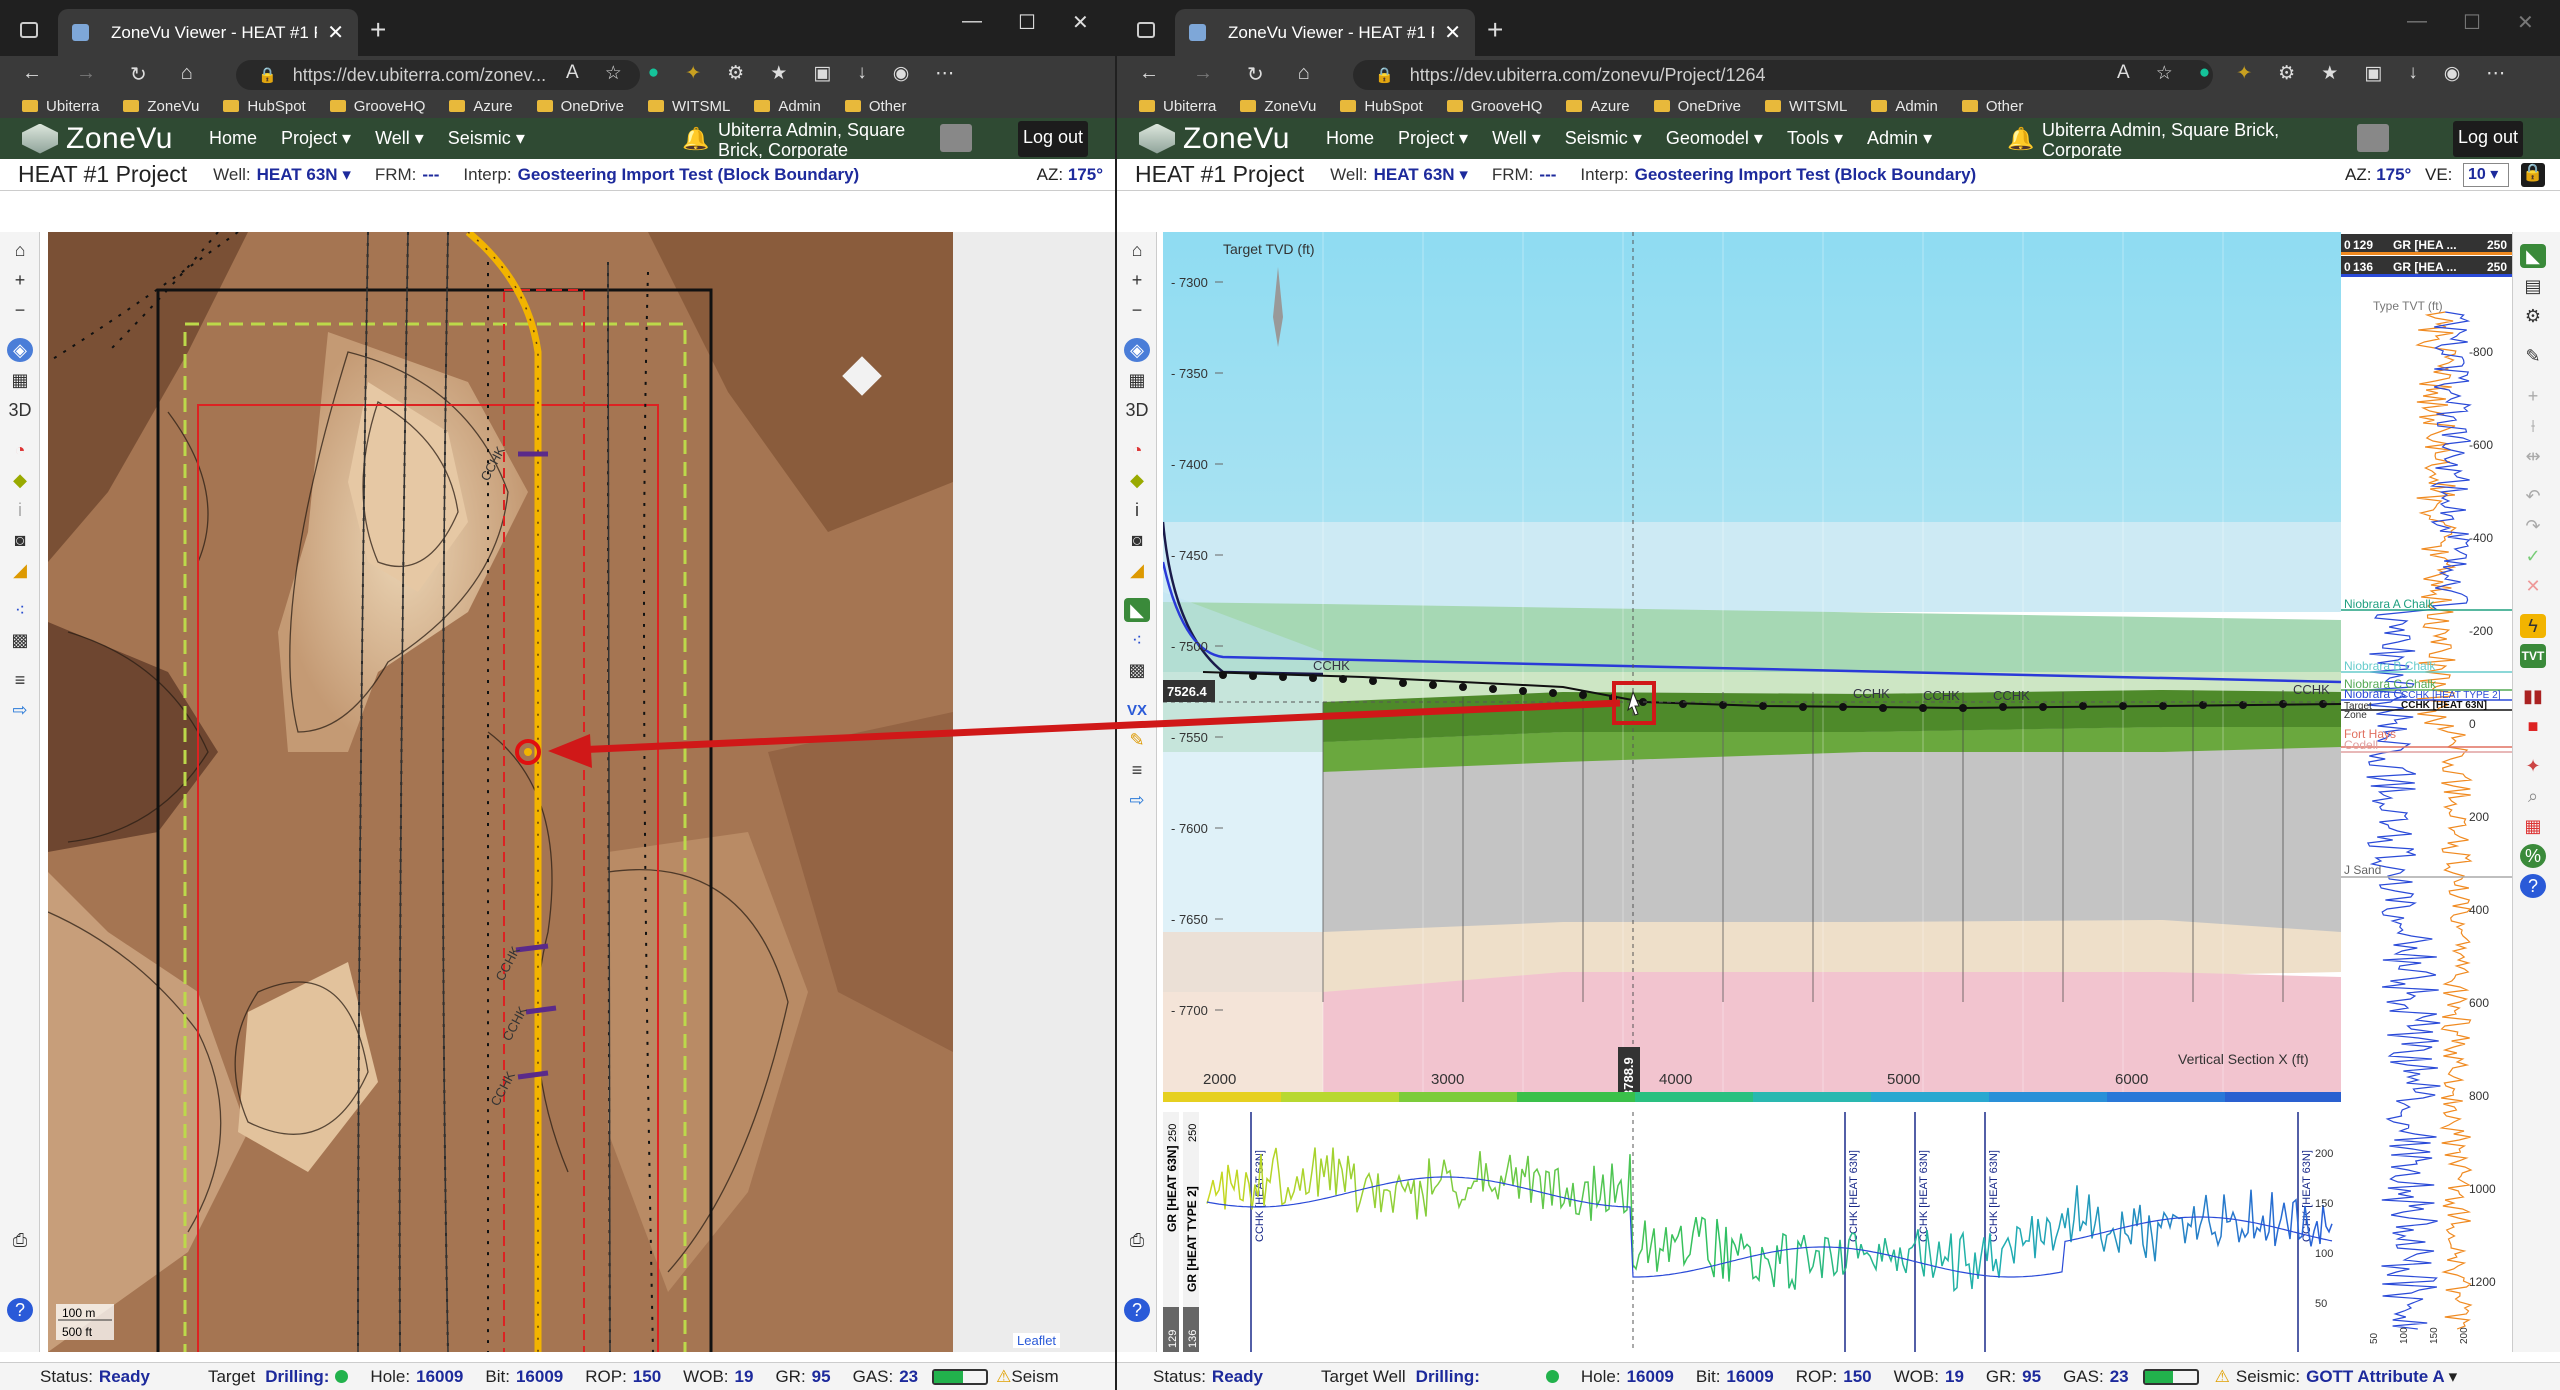 The height and width of the screenshot is (1390, 2560). I want to click on maximize-icon: ☐, so click(1027, 22).